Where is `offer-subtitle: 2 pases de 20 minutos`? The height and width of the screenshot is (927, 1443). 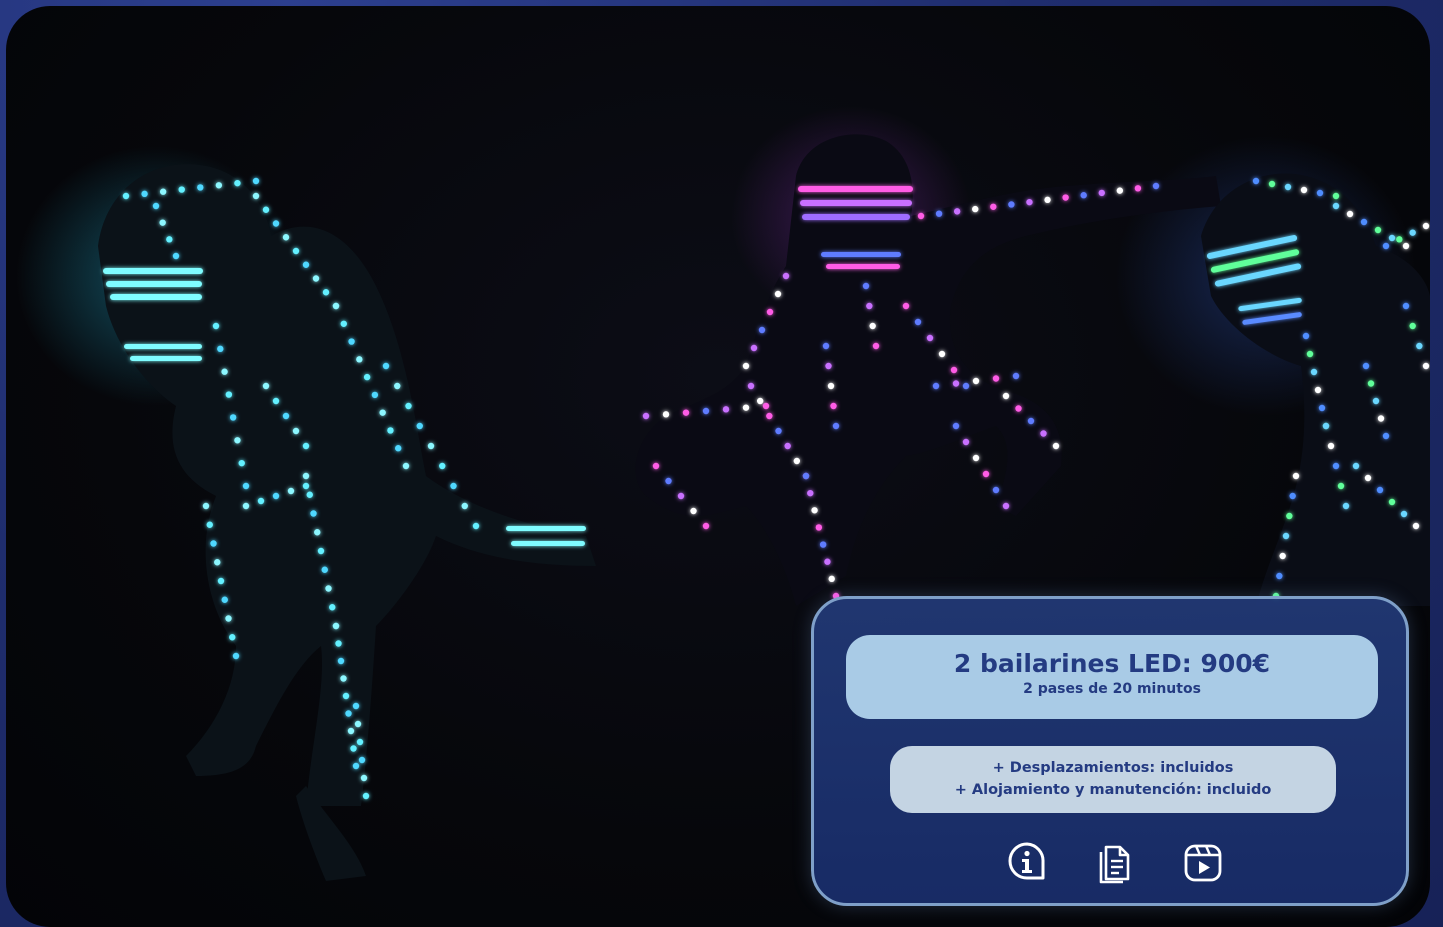
offer-subtitle: 2 pases de 20 minutos is located at coordinates (1112, 689).